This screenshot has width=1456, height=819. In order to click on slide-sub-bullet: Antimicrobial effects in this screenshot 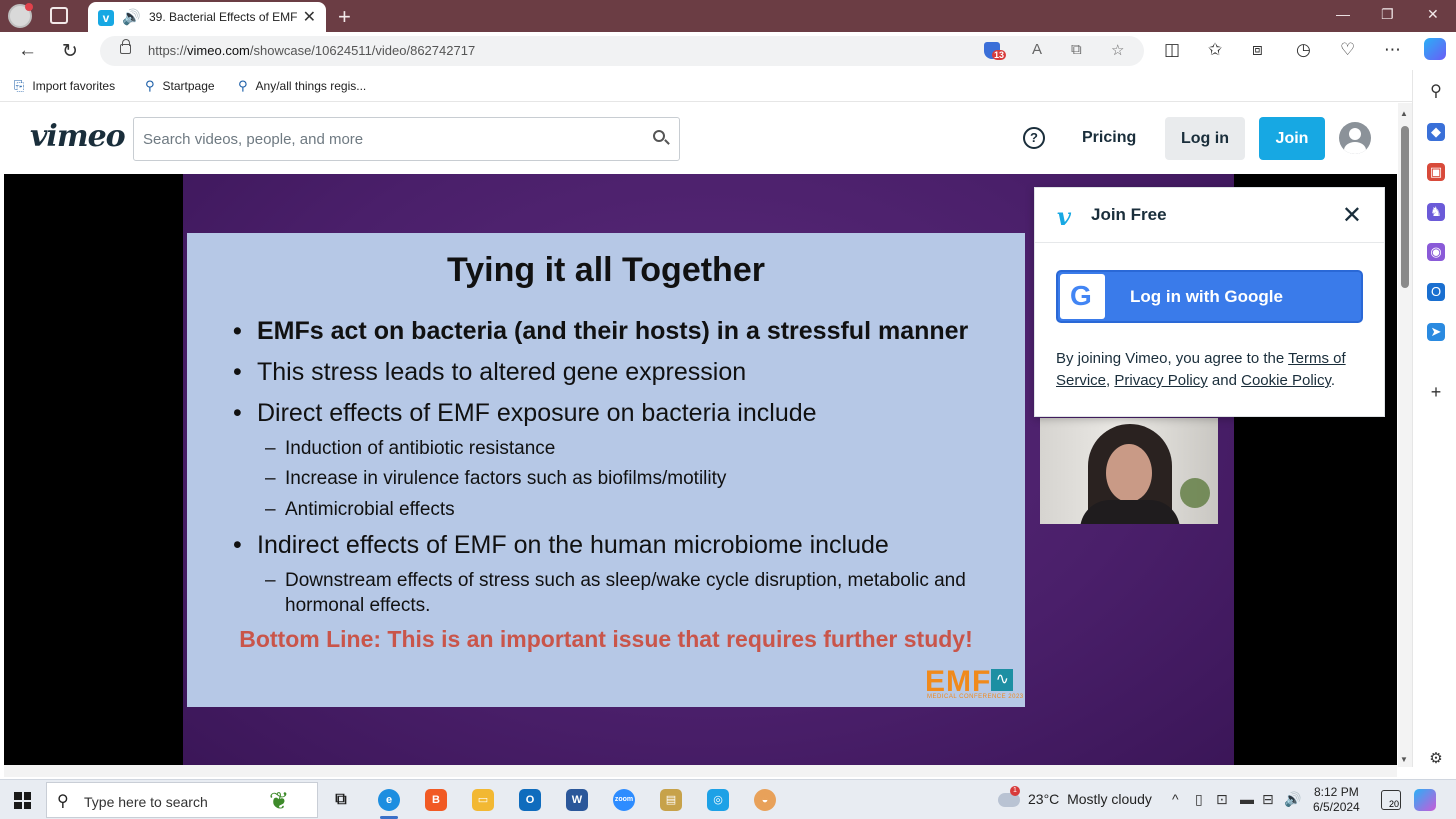, I will do `click(360, 509)`.